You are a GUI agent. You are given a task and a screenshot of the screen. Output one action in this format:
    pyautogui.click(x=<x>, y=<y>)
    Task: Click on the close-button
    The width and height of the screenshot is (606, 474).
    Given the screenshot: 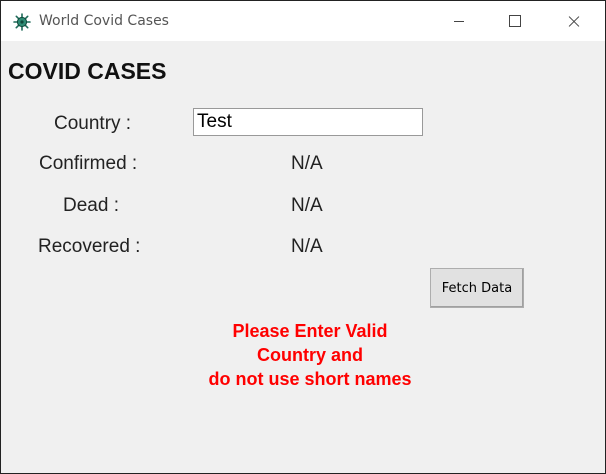 What is the action you would take?
    pyautogui.click(x=574, y=21)
    